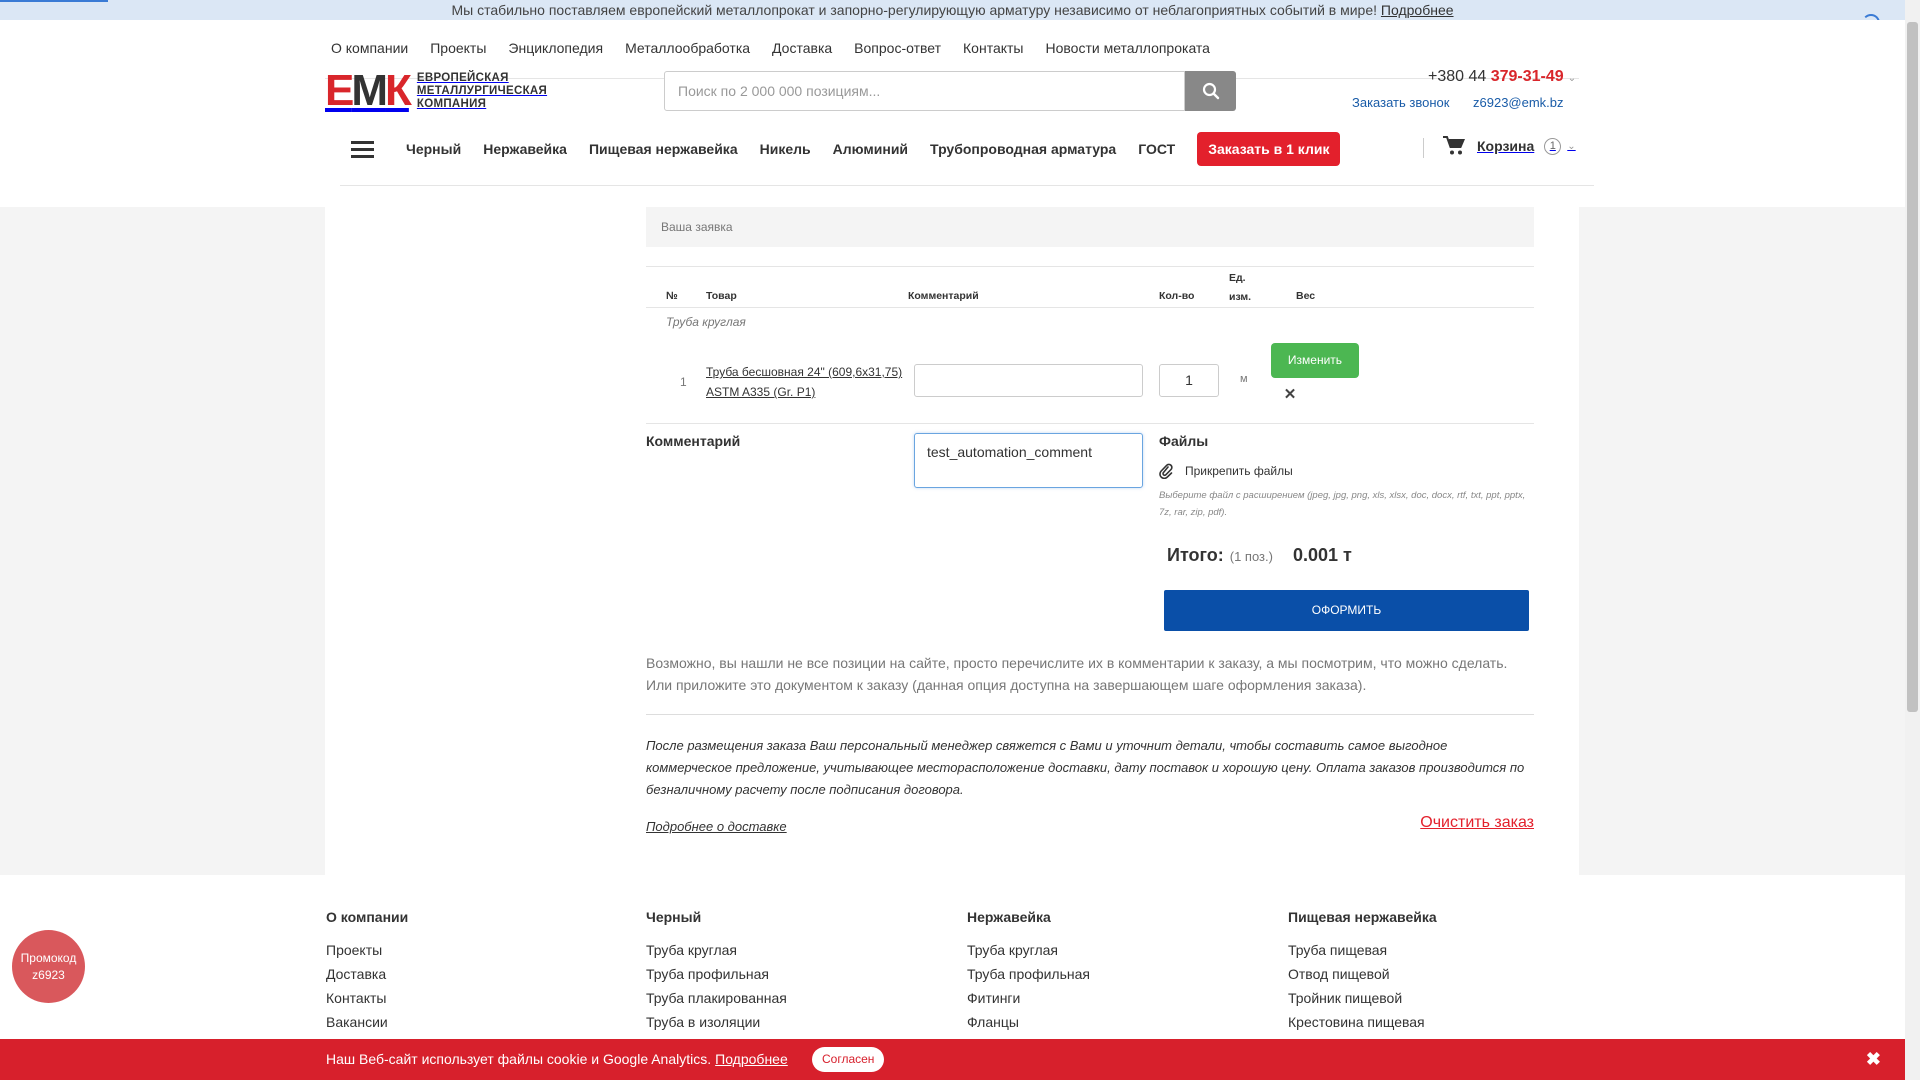 Image resolution: width=1920 pixels, height=1080 pixels. I want to click on nav-food-stainless: Пищевая нержавейка, so click(663, 149).